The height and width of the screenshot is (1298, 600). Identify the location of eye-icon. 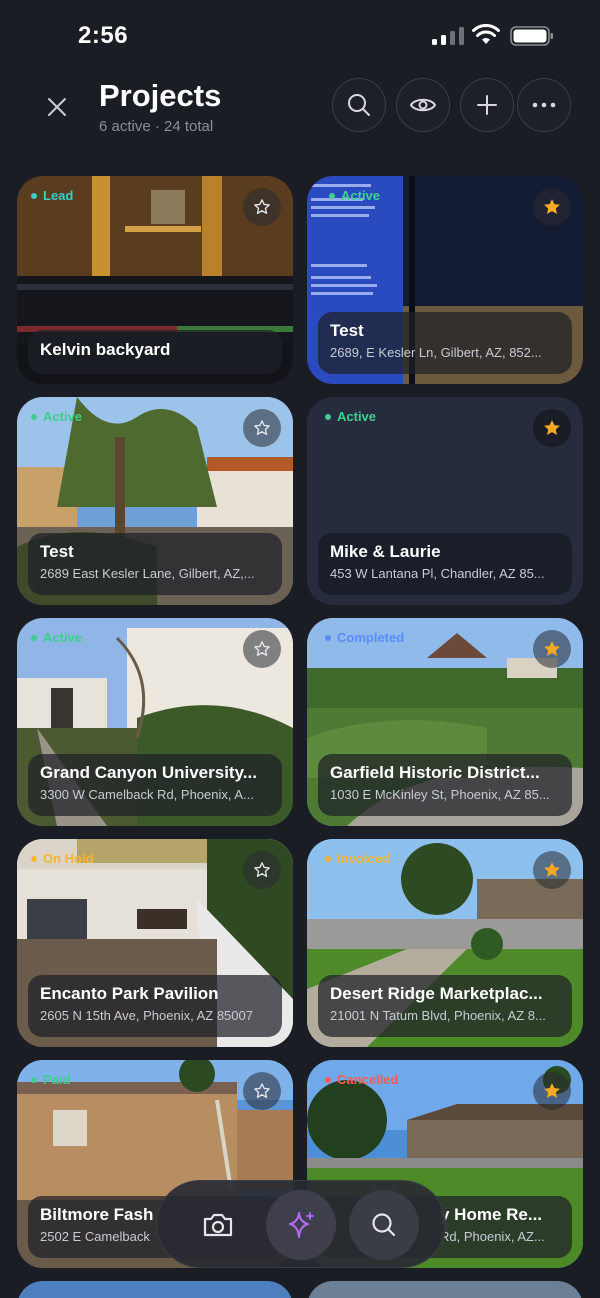
(423, 105).